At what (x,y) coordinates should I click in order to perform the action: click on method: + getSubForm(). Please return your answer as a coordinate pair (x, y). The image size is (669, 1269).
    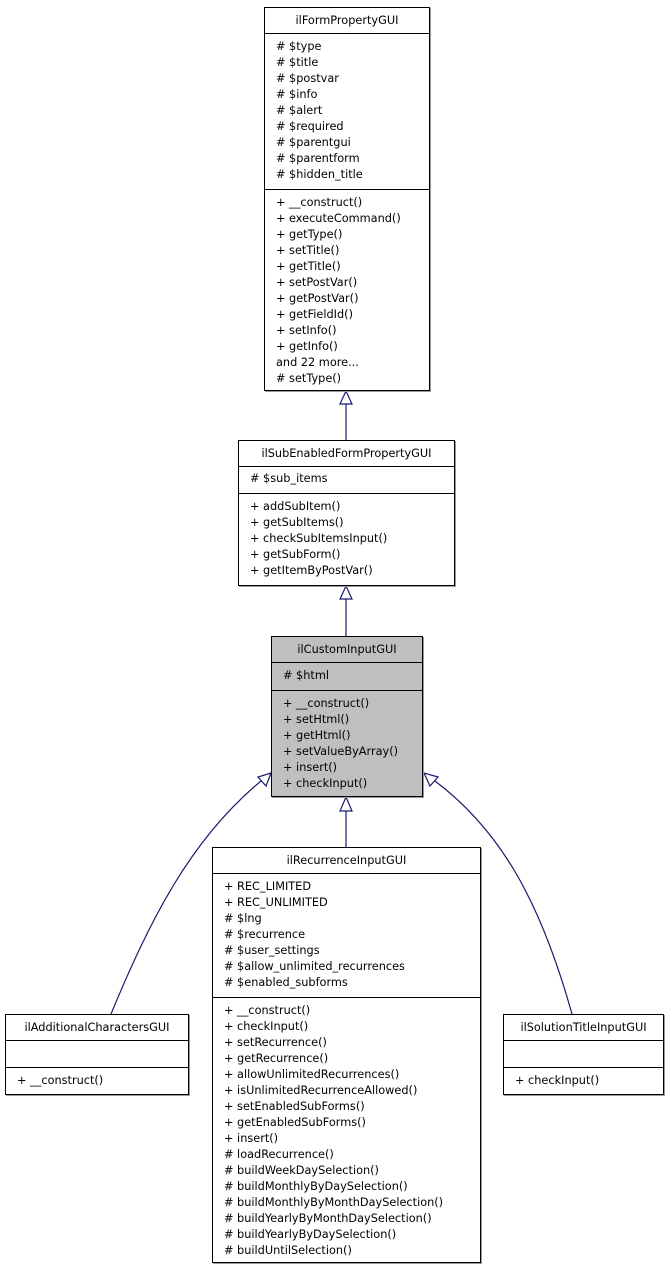
    Looking at the image, I should click on (295, 554).